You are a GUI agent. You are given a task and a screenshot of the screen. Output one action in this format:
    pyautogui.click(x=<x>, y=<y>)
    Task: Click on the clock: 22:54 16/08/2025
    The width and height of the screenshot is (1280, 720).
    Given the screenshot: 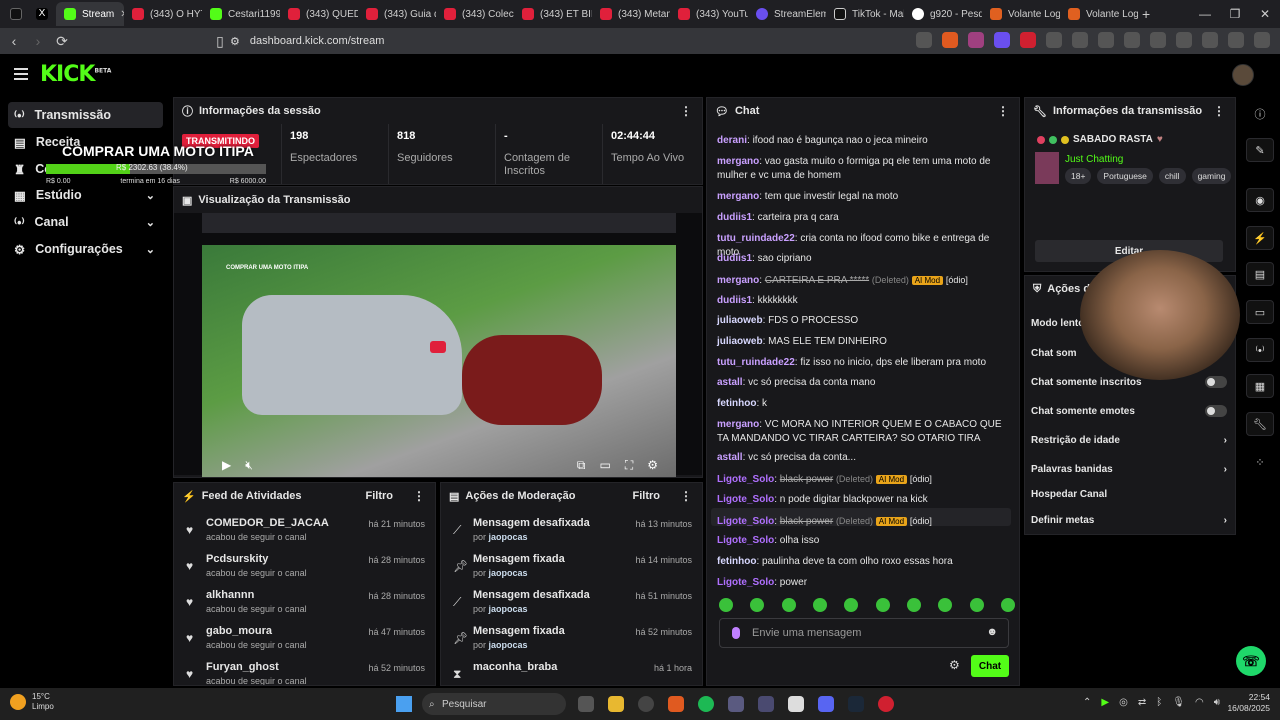 What is the action you would take?
    pyautogui.click(x=1248, y=703)
    